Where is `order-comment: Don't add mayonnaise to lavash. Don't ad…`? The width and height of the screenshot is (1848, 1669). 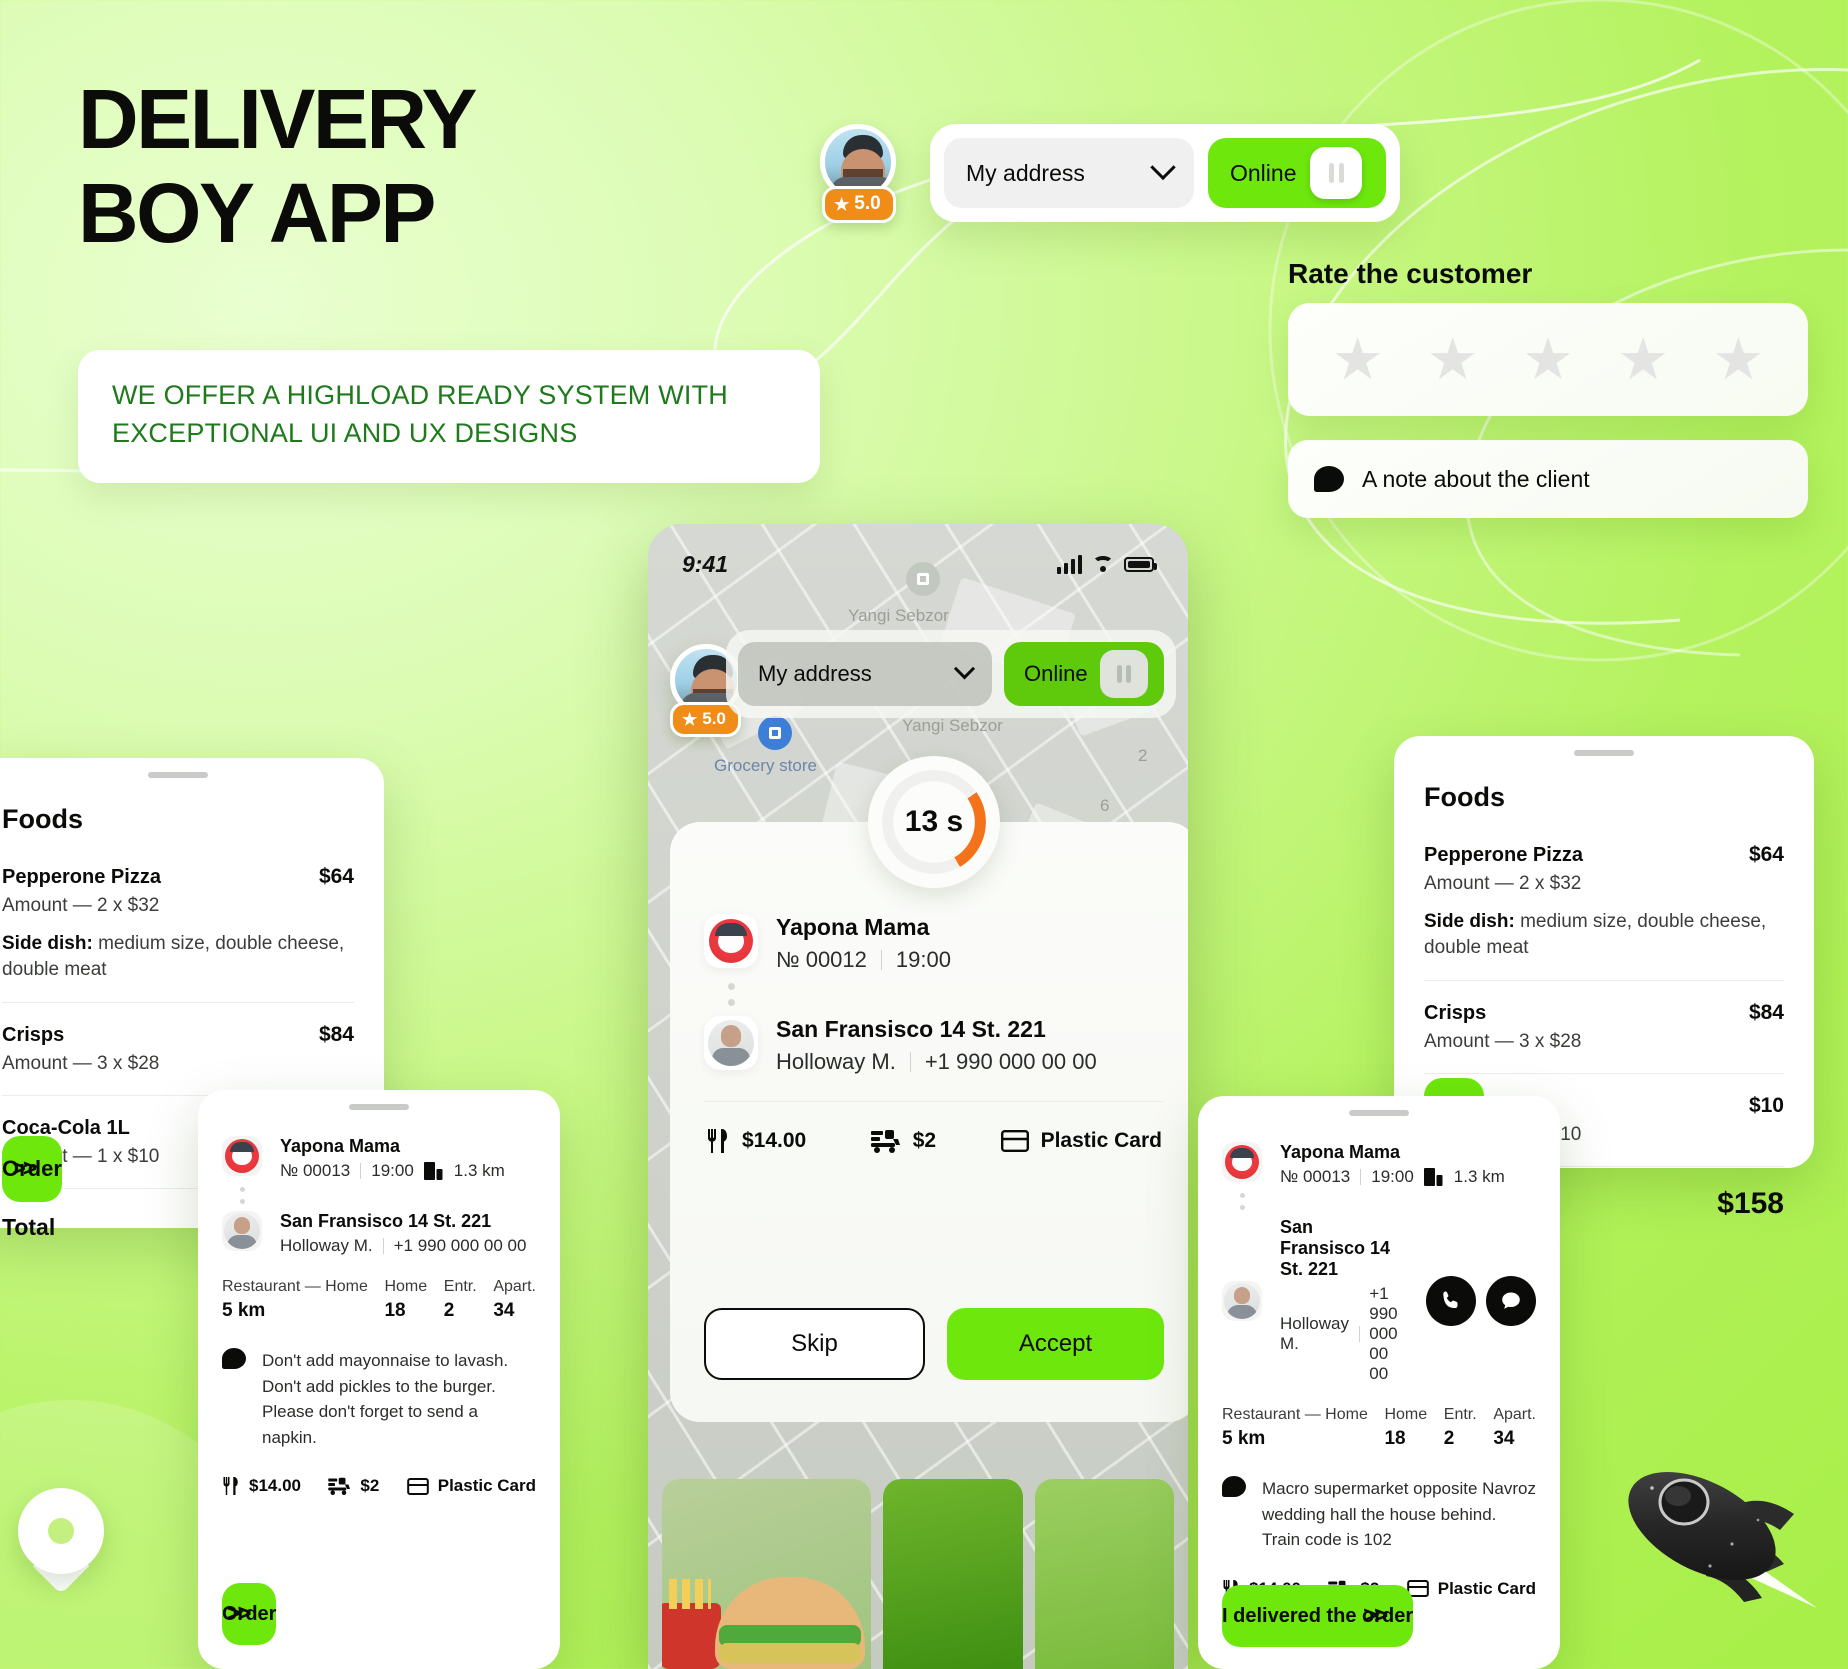 order-comment: Don't add mayonnaise to lavash. Don't ad… is located at coordinates (379, 1399).